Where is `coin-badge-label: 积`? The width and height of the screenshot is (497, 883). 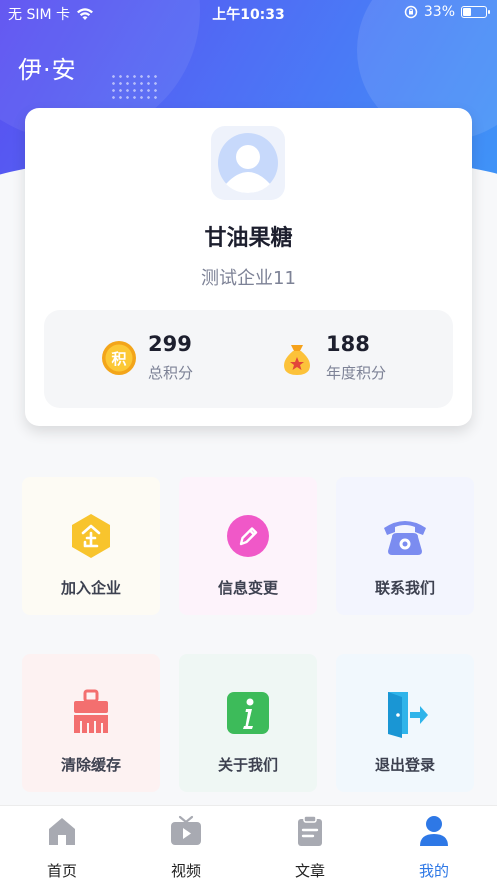 coin-badge-label: 积 is located at coordinates (118, 359).